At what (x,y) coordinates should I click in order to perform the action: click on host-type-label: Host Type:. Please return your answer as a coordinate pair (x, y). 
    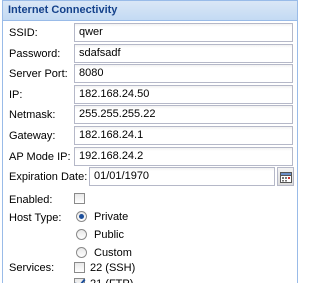
    Looking at the image, I should click on (35, 218).